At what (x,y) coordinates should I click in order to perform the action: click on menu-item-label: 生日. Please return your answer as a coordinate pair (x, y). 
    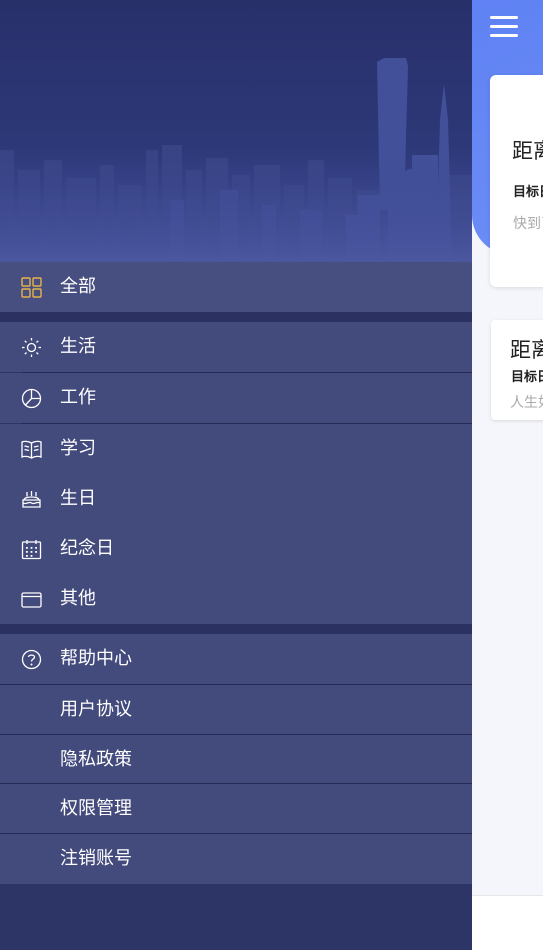
    Looking at the image, I should click on (78, 498).